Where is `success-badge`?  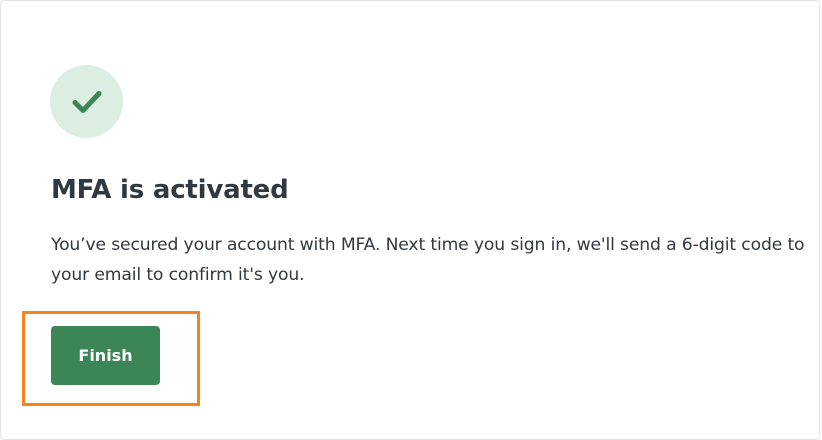
success-badge is located at coordinates (86, 101).